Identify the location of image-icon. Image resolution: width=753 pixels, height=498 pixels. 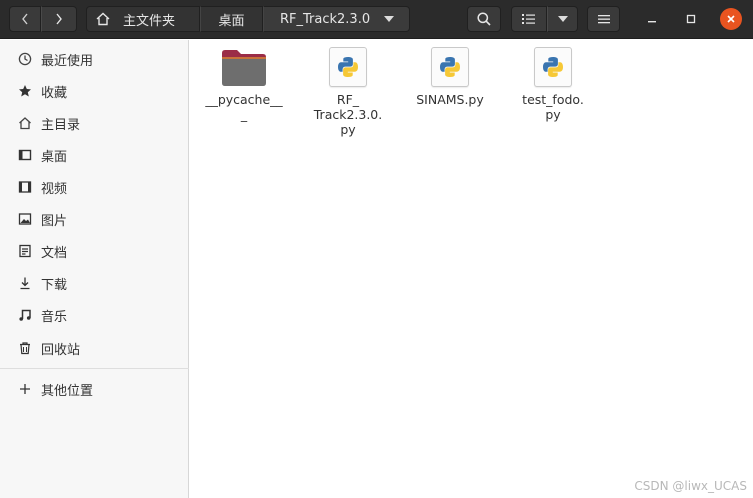
(25, 219).